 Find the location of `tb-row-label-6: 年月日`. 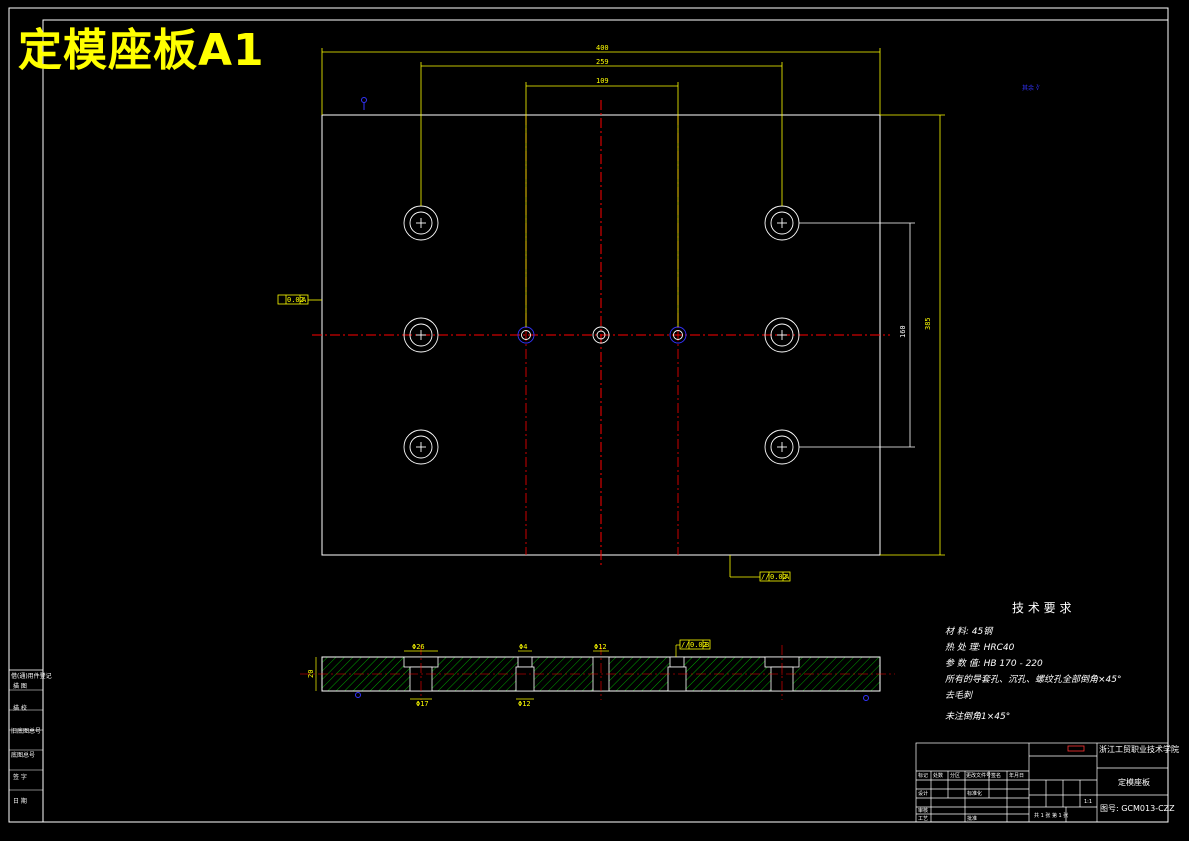

tb-row-label-6: 年月日 is located at coordinates (1016, 775).